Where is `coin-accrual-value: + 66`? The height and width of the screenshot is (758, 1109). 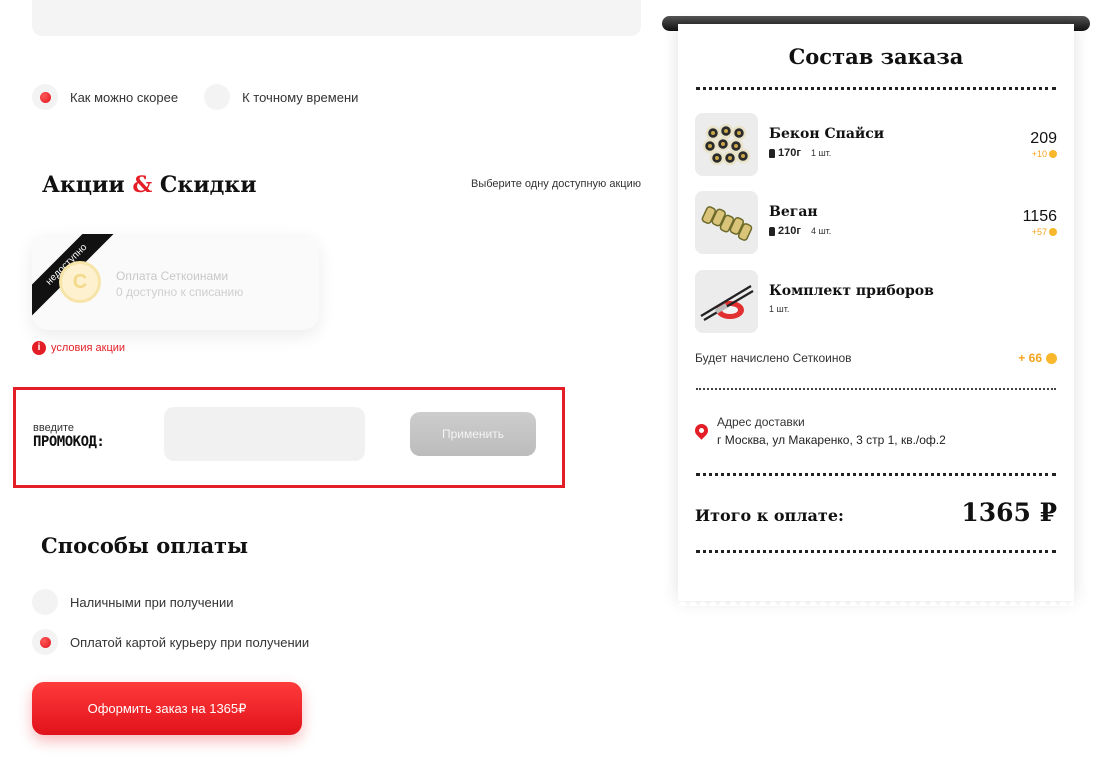 coin-accrual-value: + 66 is located at coordinates (1037, 358).